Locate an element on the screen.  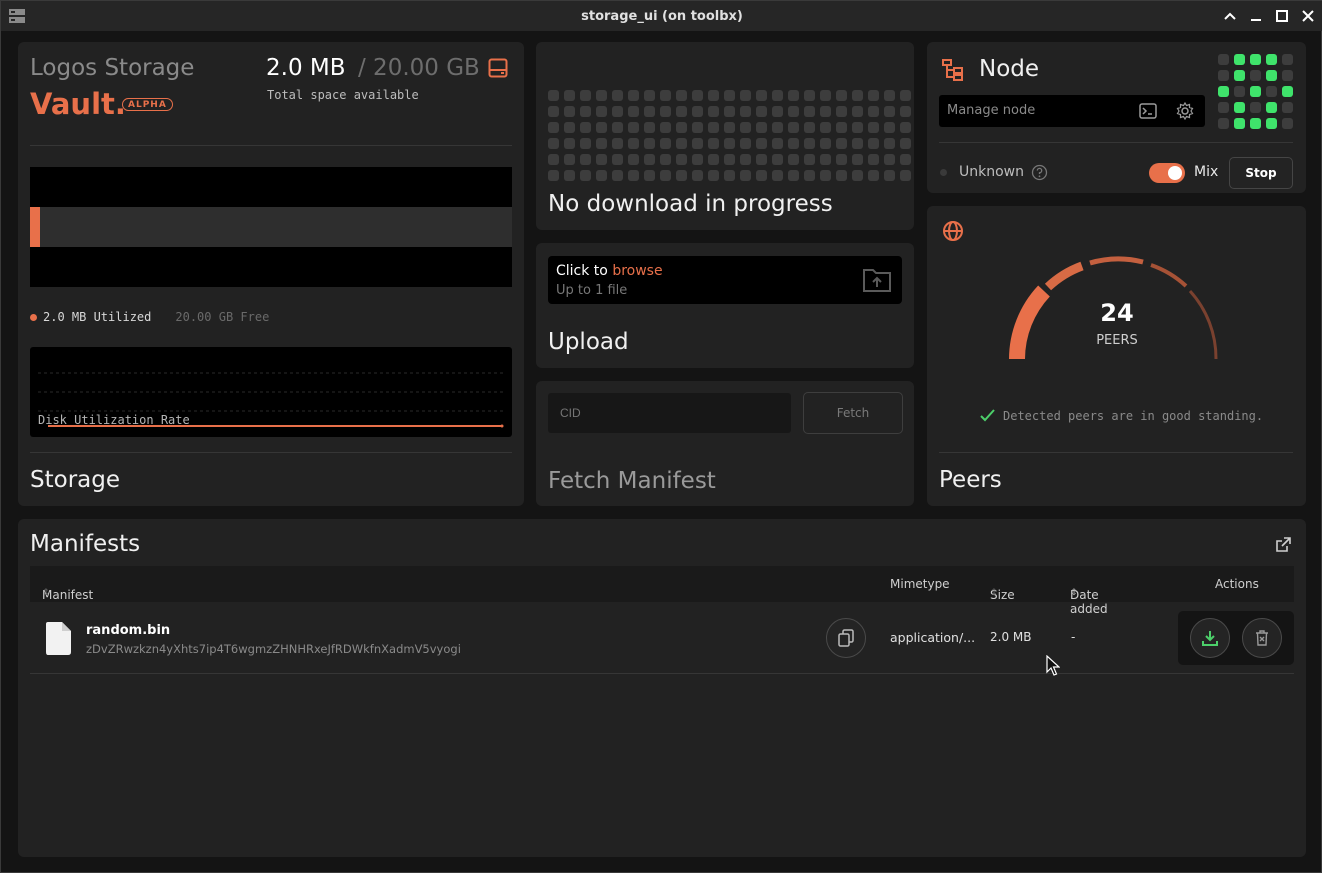
fetch-title: Fetch Manifest is located at coordinates (632, 481).